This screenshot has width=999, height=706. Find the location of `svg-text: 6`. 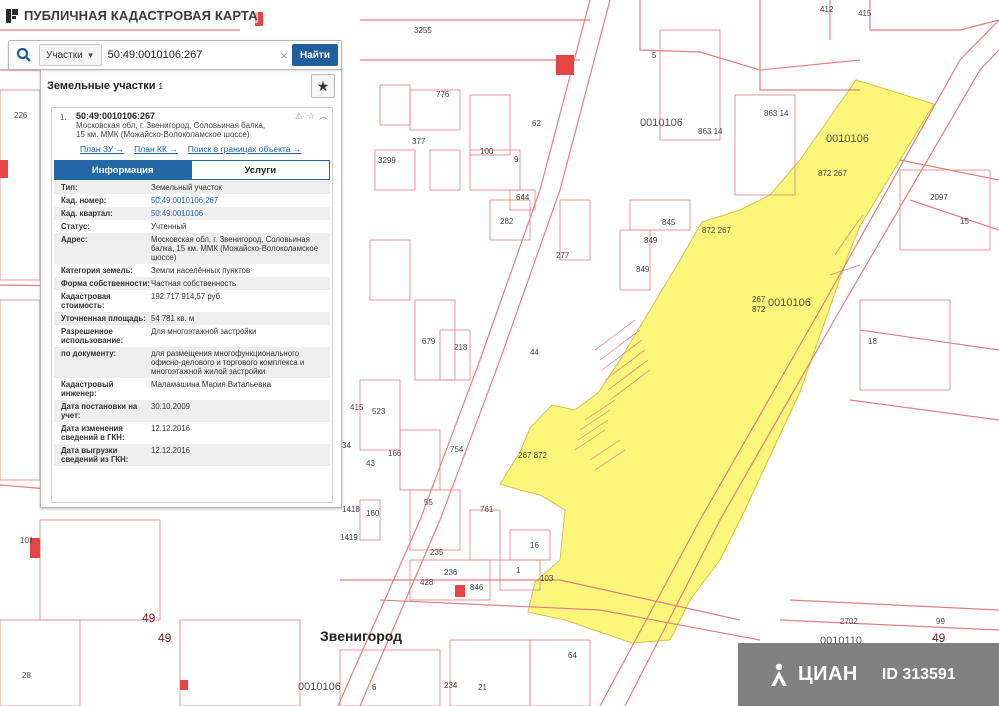

svg-text: 6 is located at coordinates (374, 687).